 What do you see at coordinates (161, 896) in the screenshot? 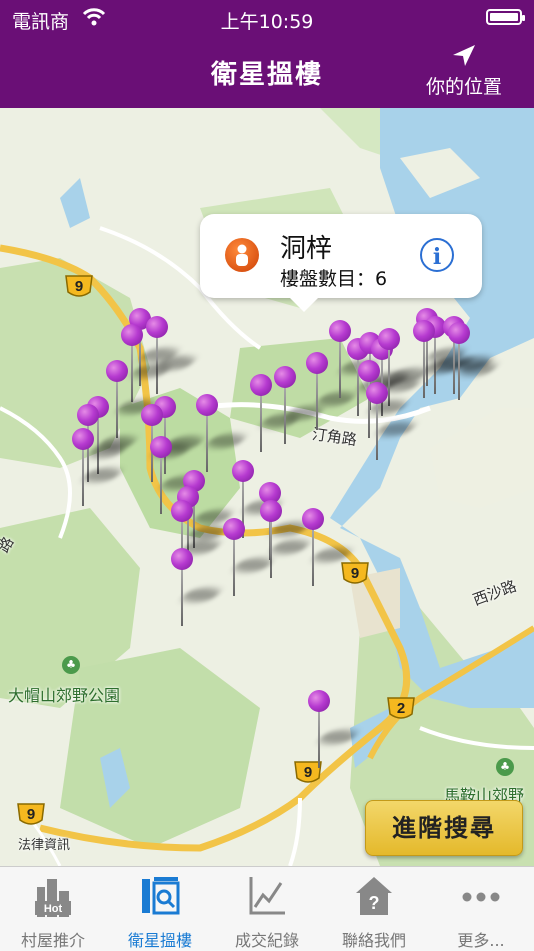
I see `satellite-search-icon` at bounding box center [161, 896].